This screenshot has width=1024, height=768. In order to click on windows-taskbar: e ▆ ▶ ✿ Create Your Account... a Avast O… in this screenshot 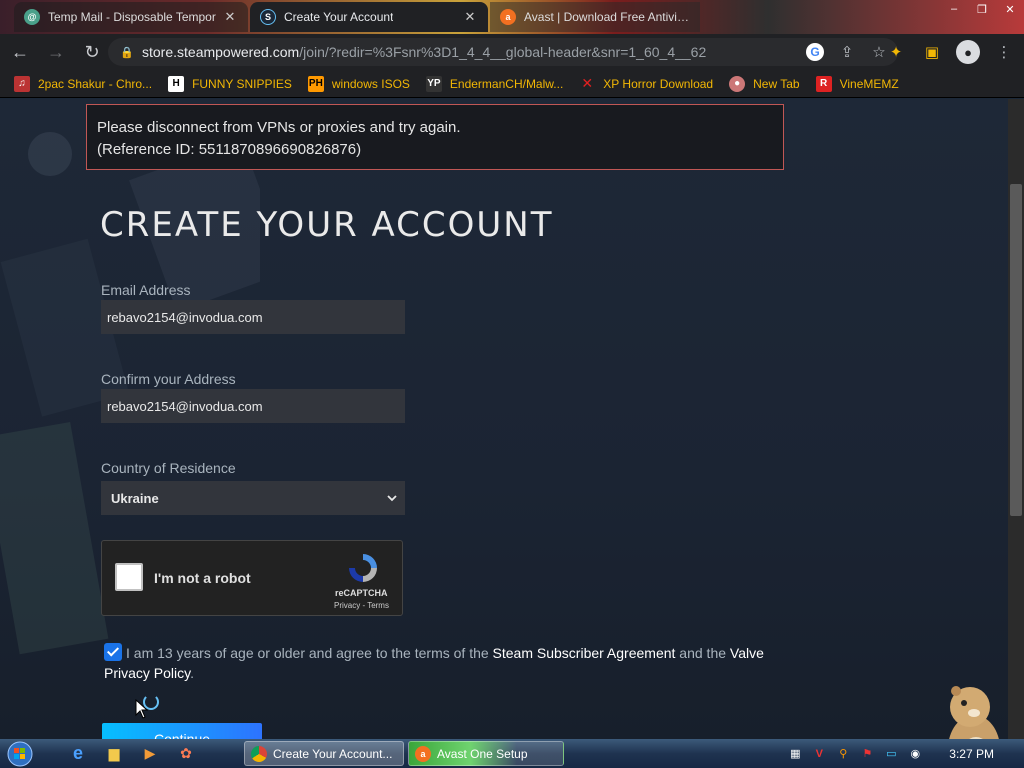, I will do `click(512, 753)`.